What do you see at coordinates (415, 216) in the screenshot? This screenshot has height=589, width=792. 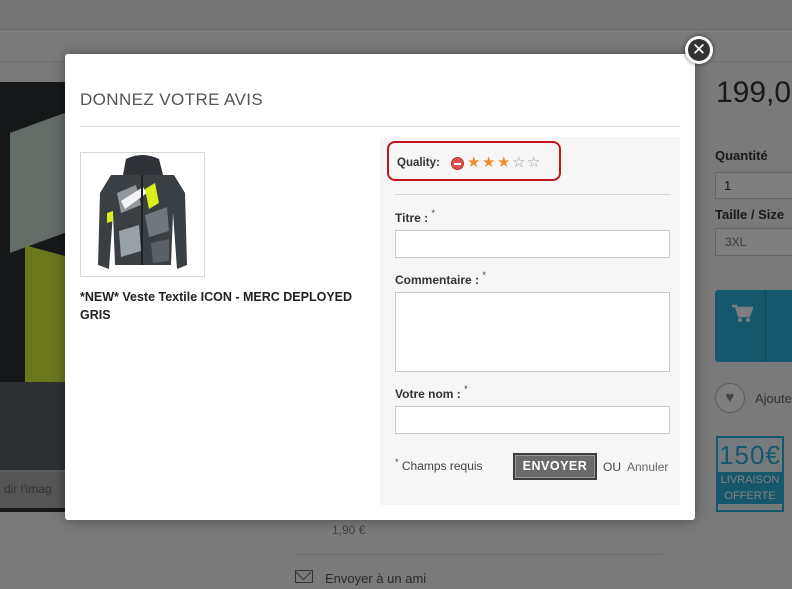 I see `title-field-label: Titre : *` at bounding box center [415, 216].